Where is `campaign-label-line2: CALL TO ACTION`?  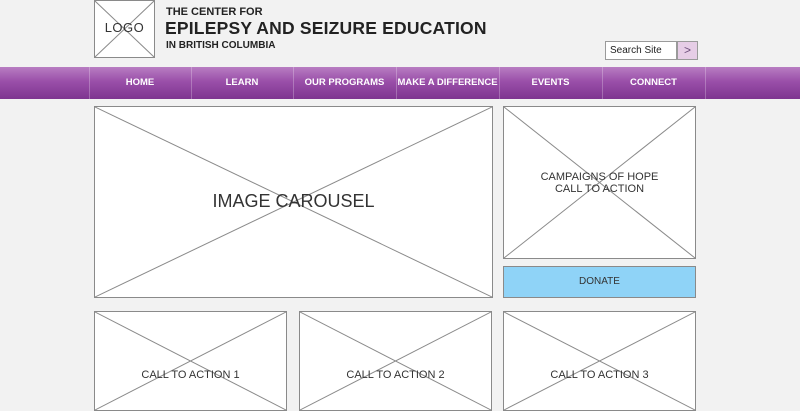
campaign-label-line2: CALL TO ACTION is located at coordinates (599, 189).